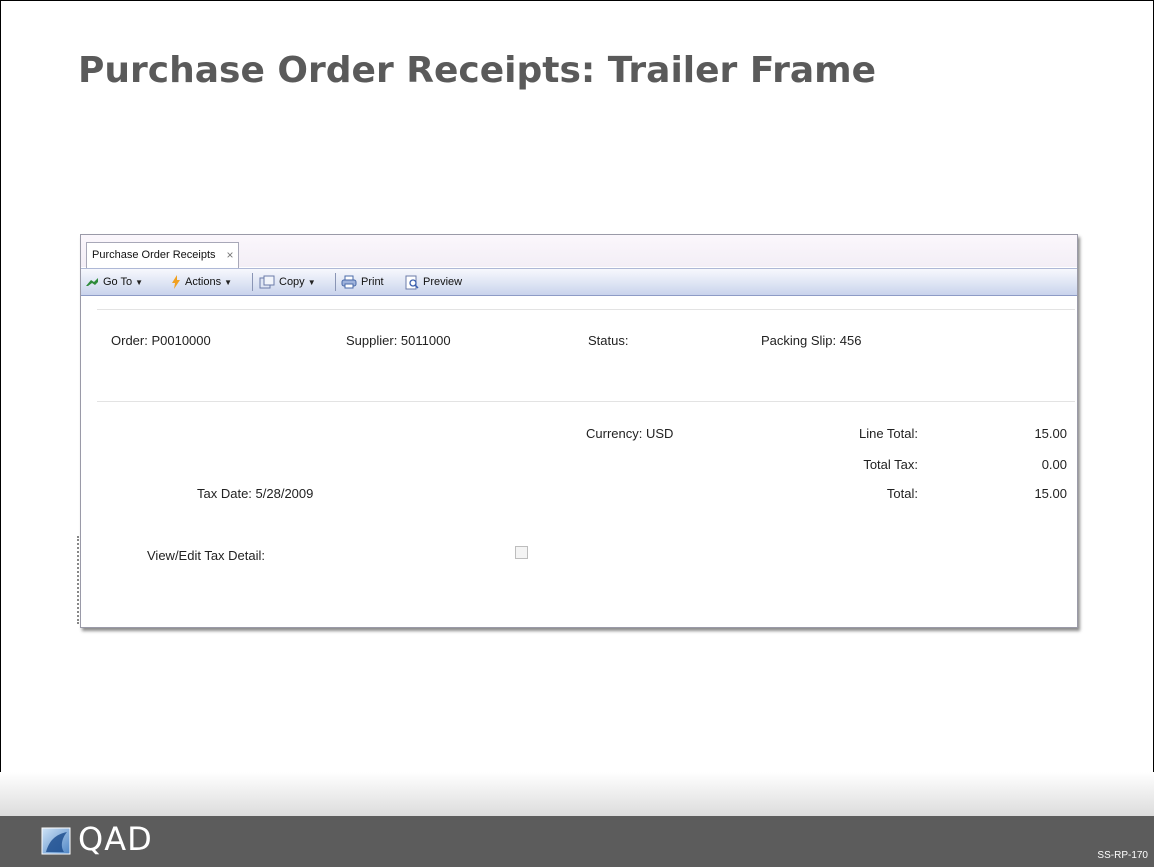 Image resolution: width=1154 pixels, height=867 pixels. I want to click on printer-icon, so click(349, 282).